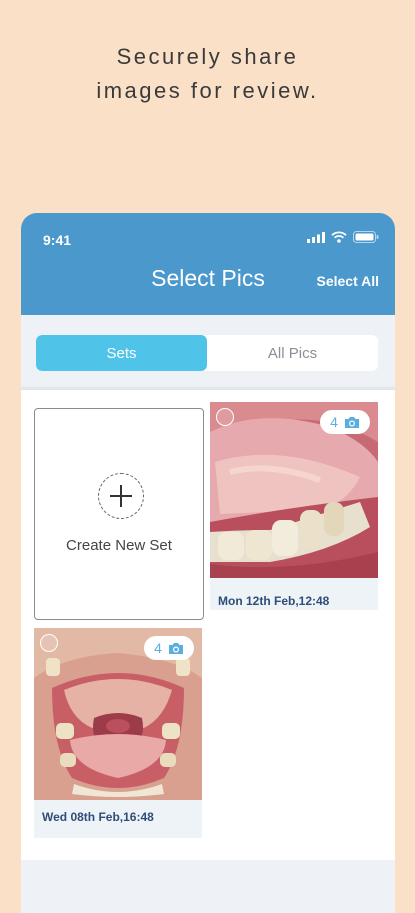 The height and width of the screenshot is (913, 415). I want to click on status-time: 9:41, so click(57, 240).